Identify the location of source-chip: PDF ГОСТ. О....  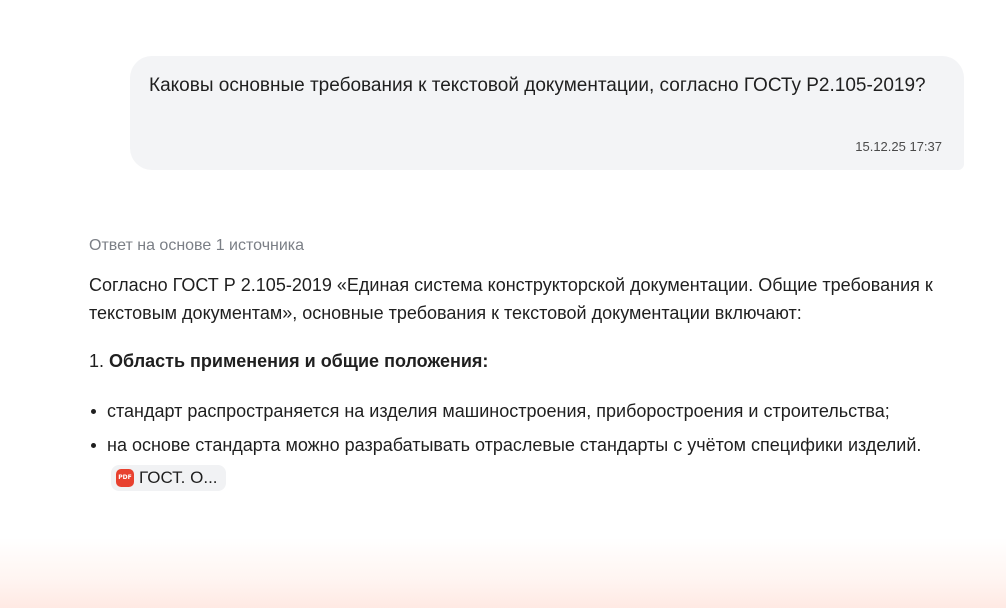
(168, 478).